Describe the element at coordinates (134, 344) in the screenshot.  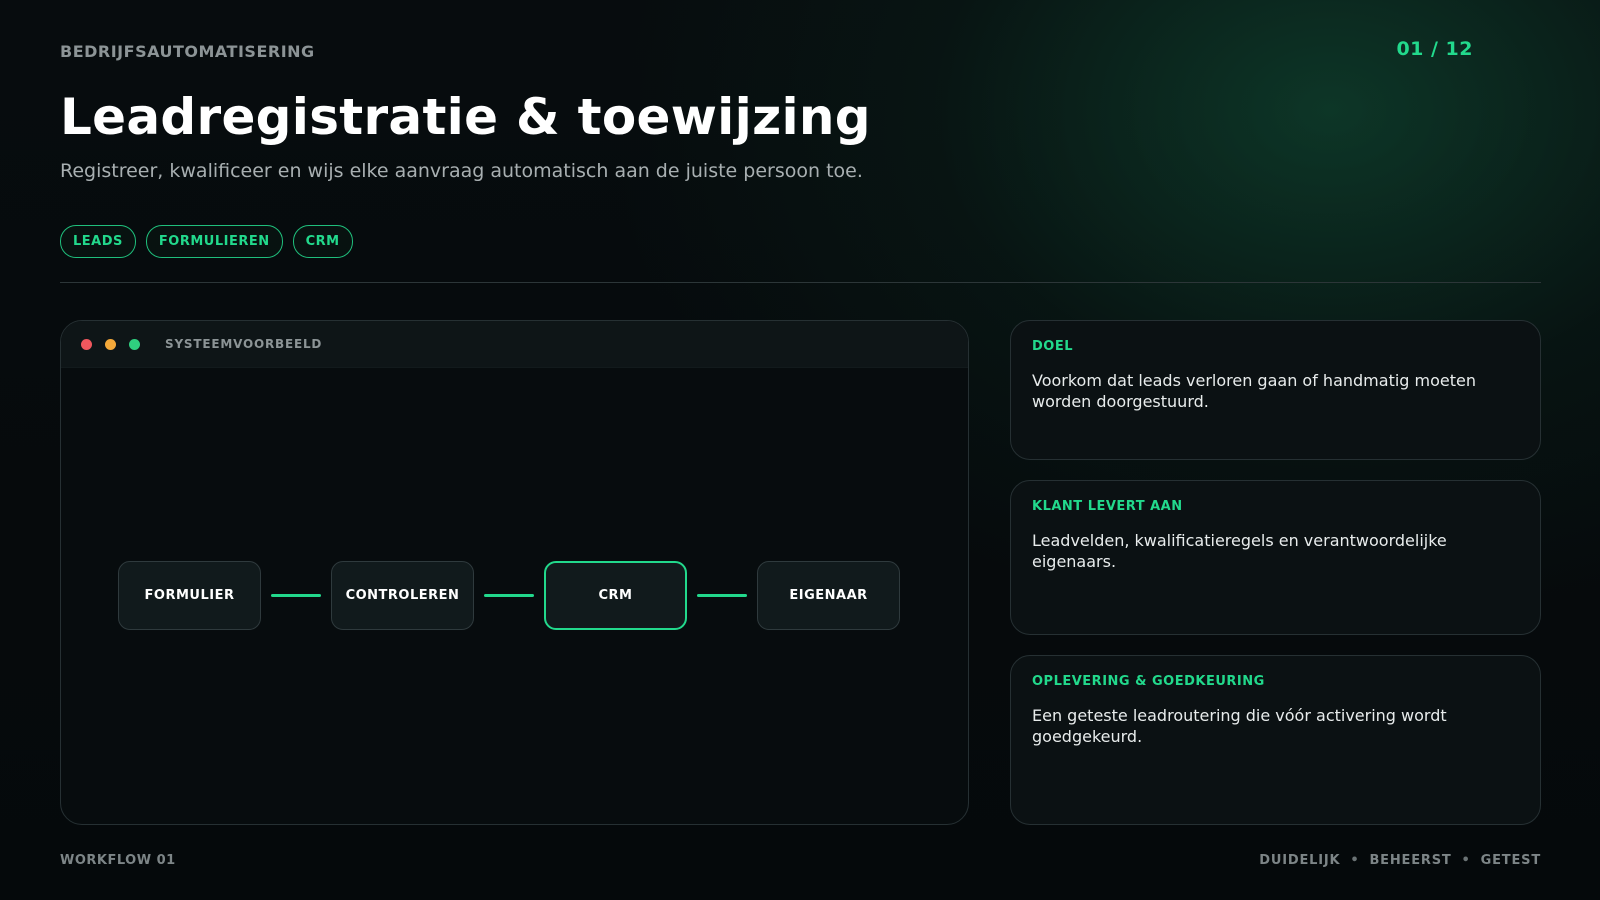
I see `window-maximize-dot` at that location.